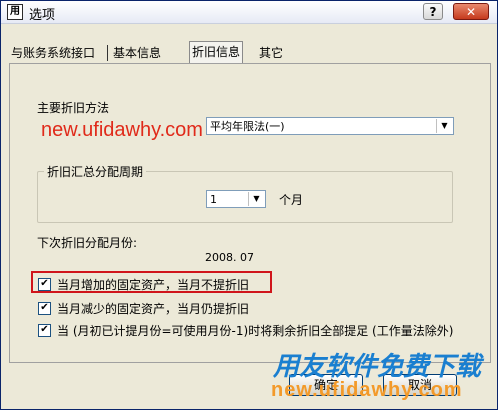 The image size is (500, 412). I want to click on period-unit: 个月, so click(291, 200).